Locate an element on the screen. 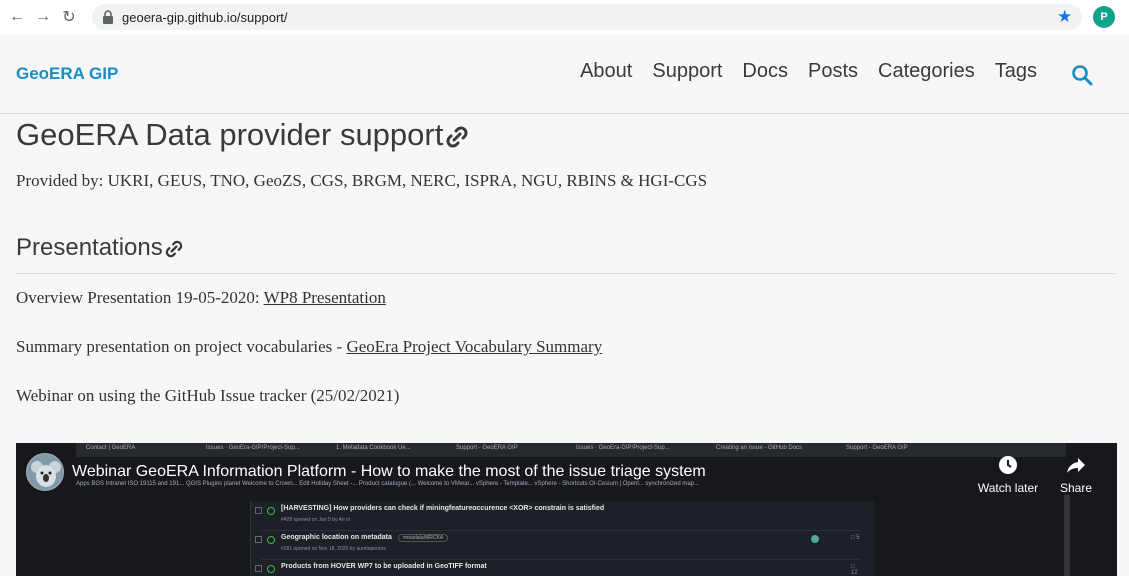 The width and height of the screenshot is (1129, 576). nav-posts: Posts is located at coordinates (833, 71).